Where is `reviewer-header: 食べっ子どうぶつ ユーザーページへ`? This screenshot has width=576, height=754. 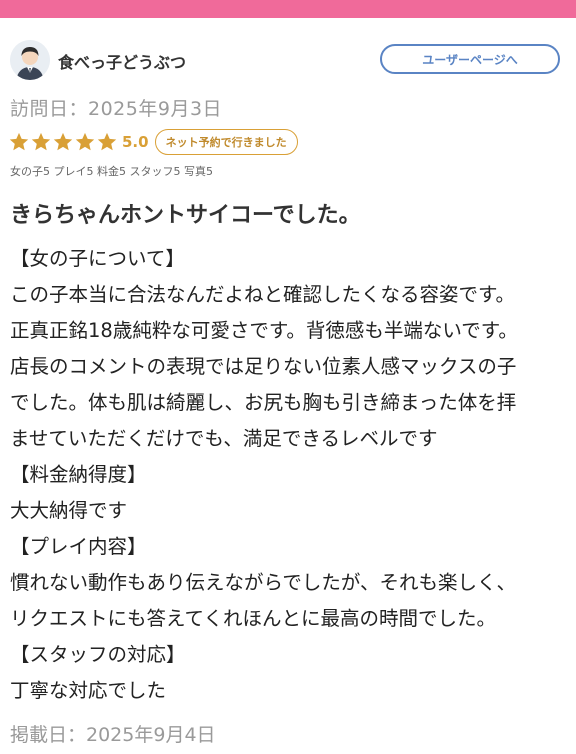 reviewer-header: 食べっ子どうぶつ ユーザーページへ is located at coordinates (288, 61).